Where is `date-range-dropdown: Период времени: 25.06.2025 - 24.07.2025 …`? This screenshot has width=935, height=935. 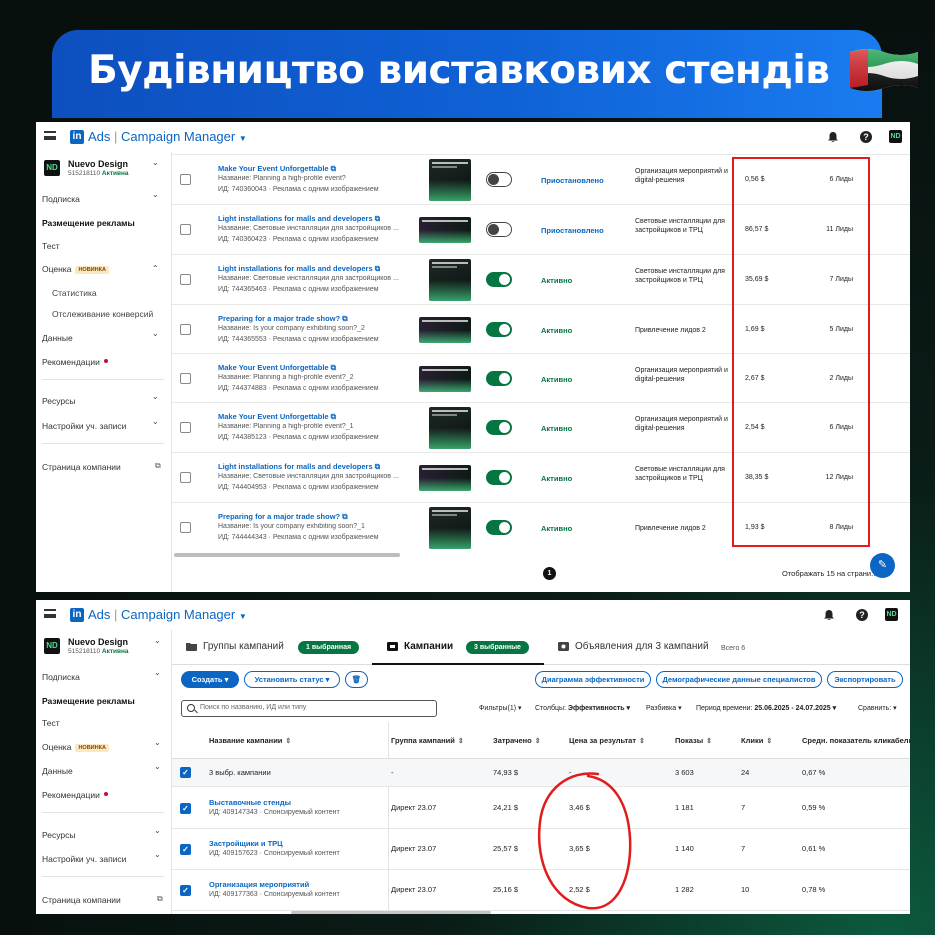
date-range-dropdown: Период времени: 25.06.2025 - 24.07.2025 … is located at coordinates (766, 708).